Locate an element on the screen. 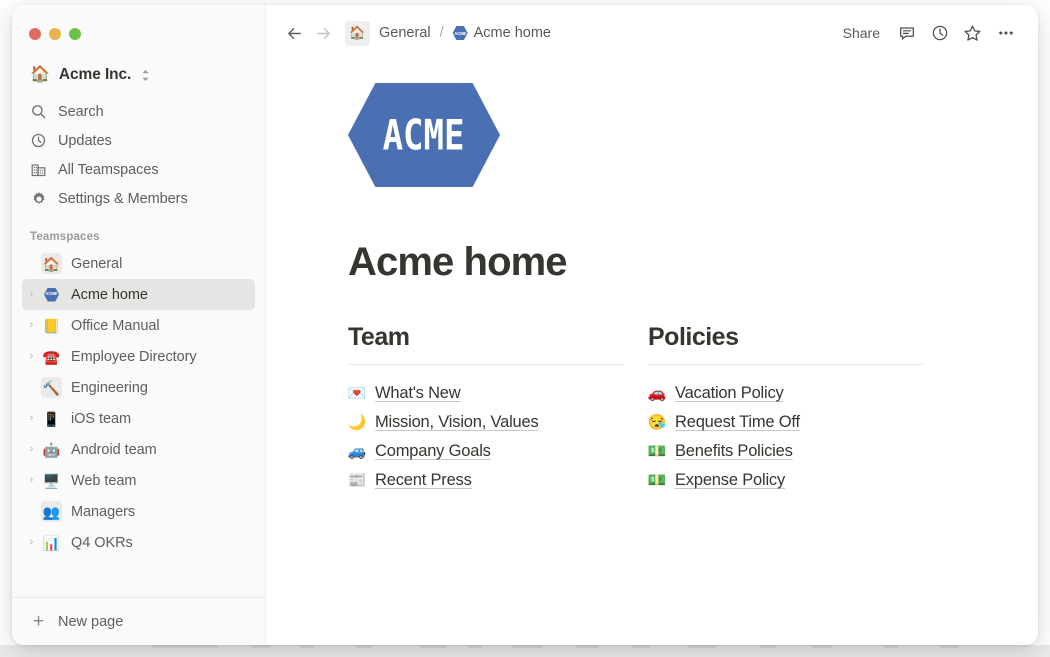  sidebar-item-all-teamspaces: All Teamspaces is located at coordinates (138, 169).